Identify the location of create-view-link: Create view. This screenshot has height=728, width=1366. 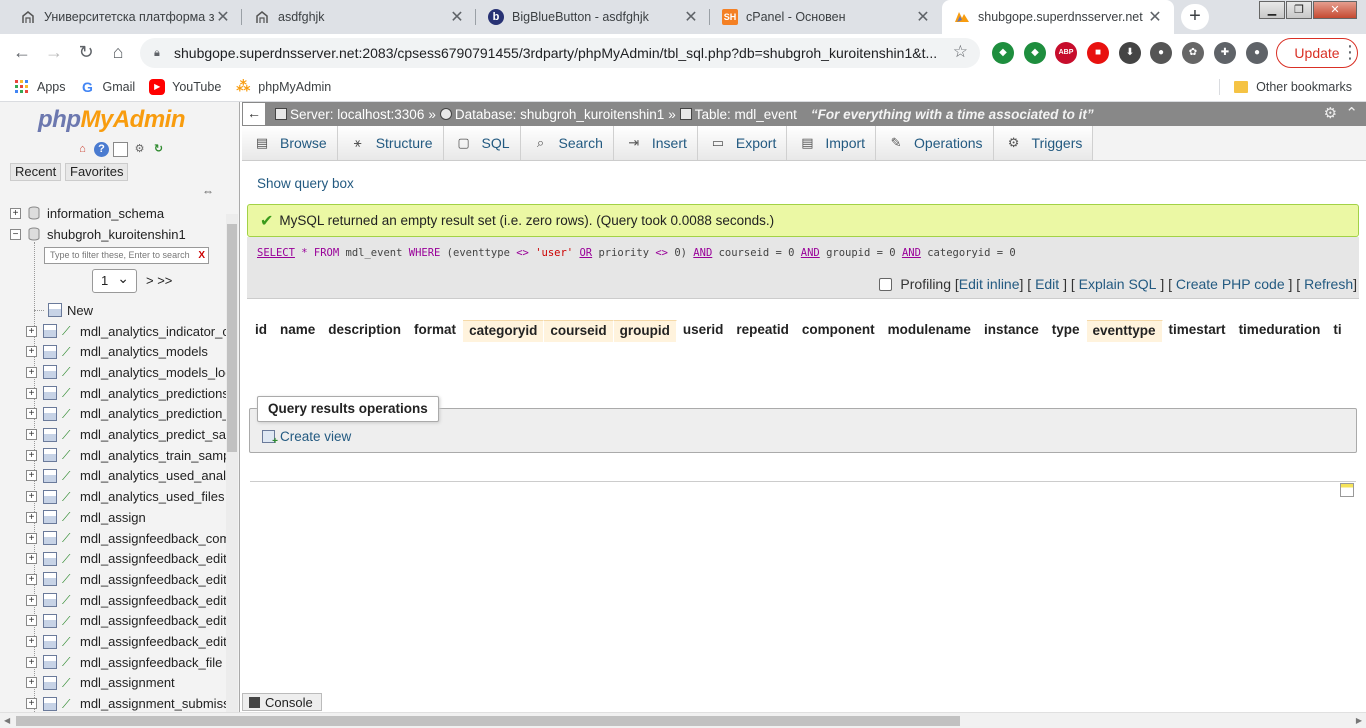
(306, 438).